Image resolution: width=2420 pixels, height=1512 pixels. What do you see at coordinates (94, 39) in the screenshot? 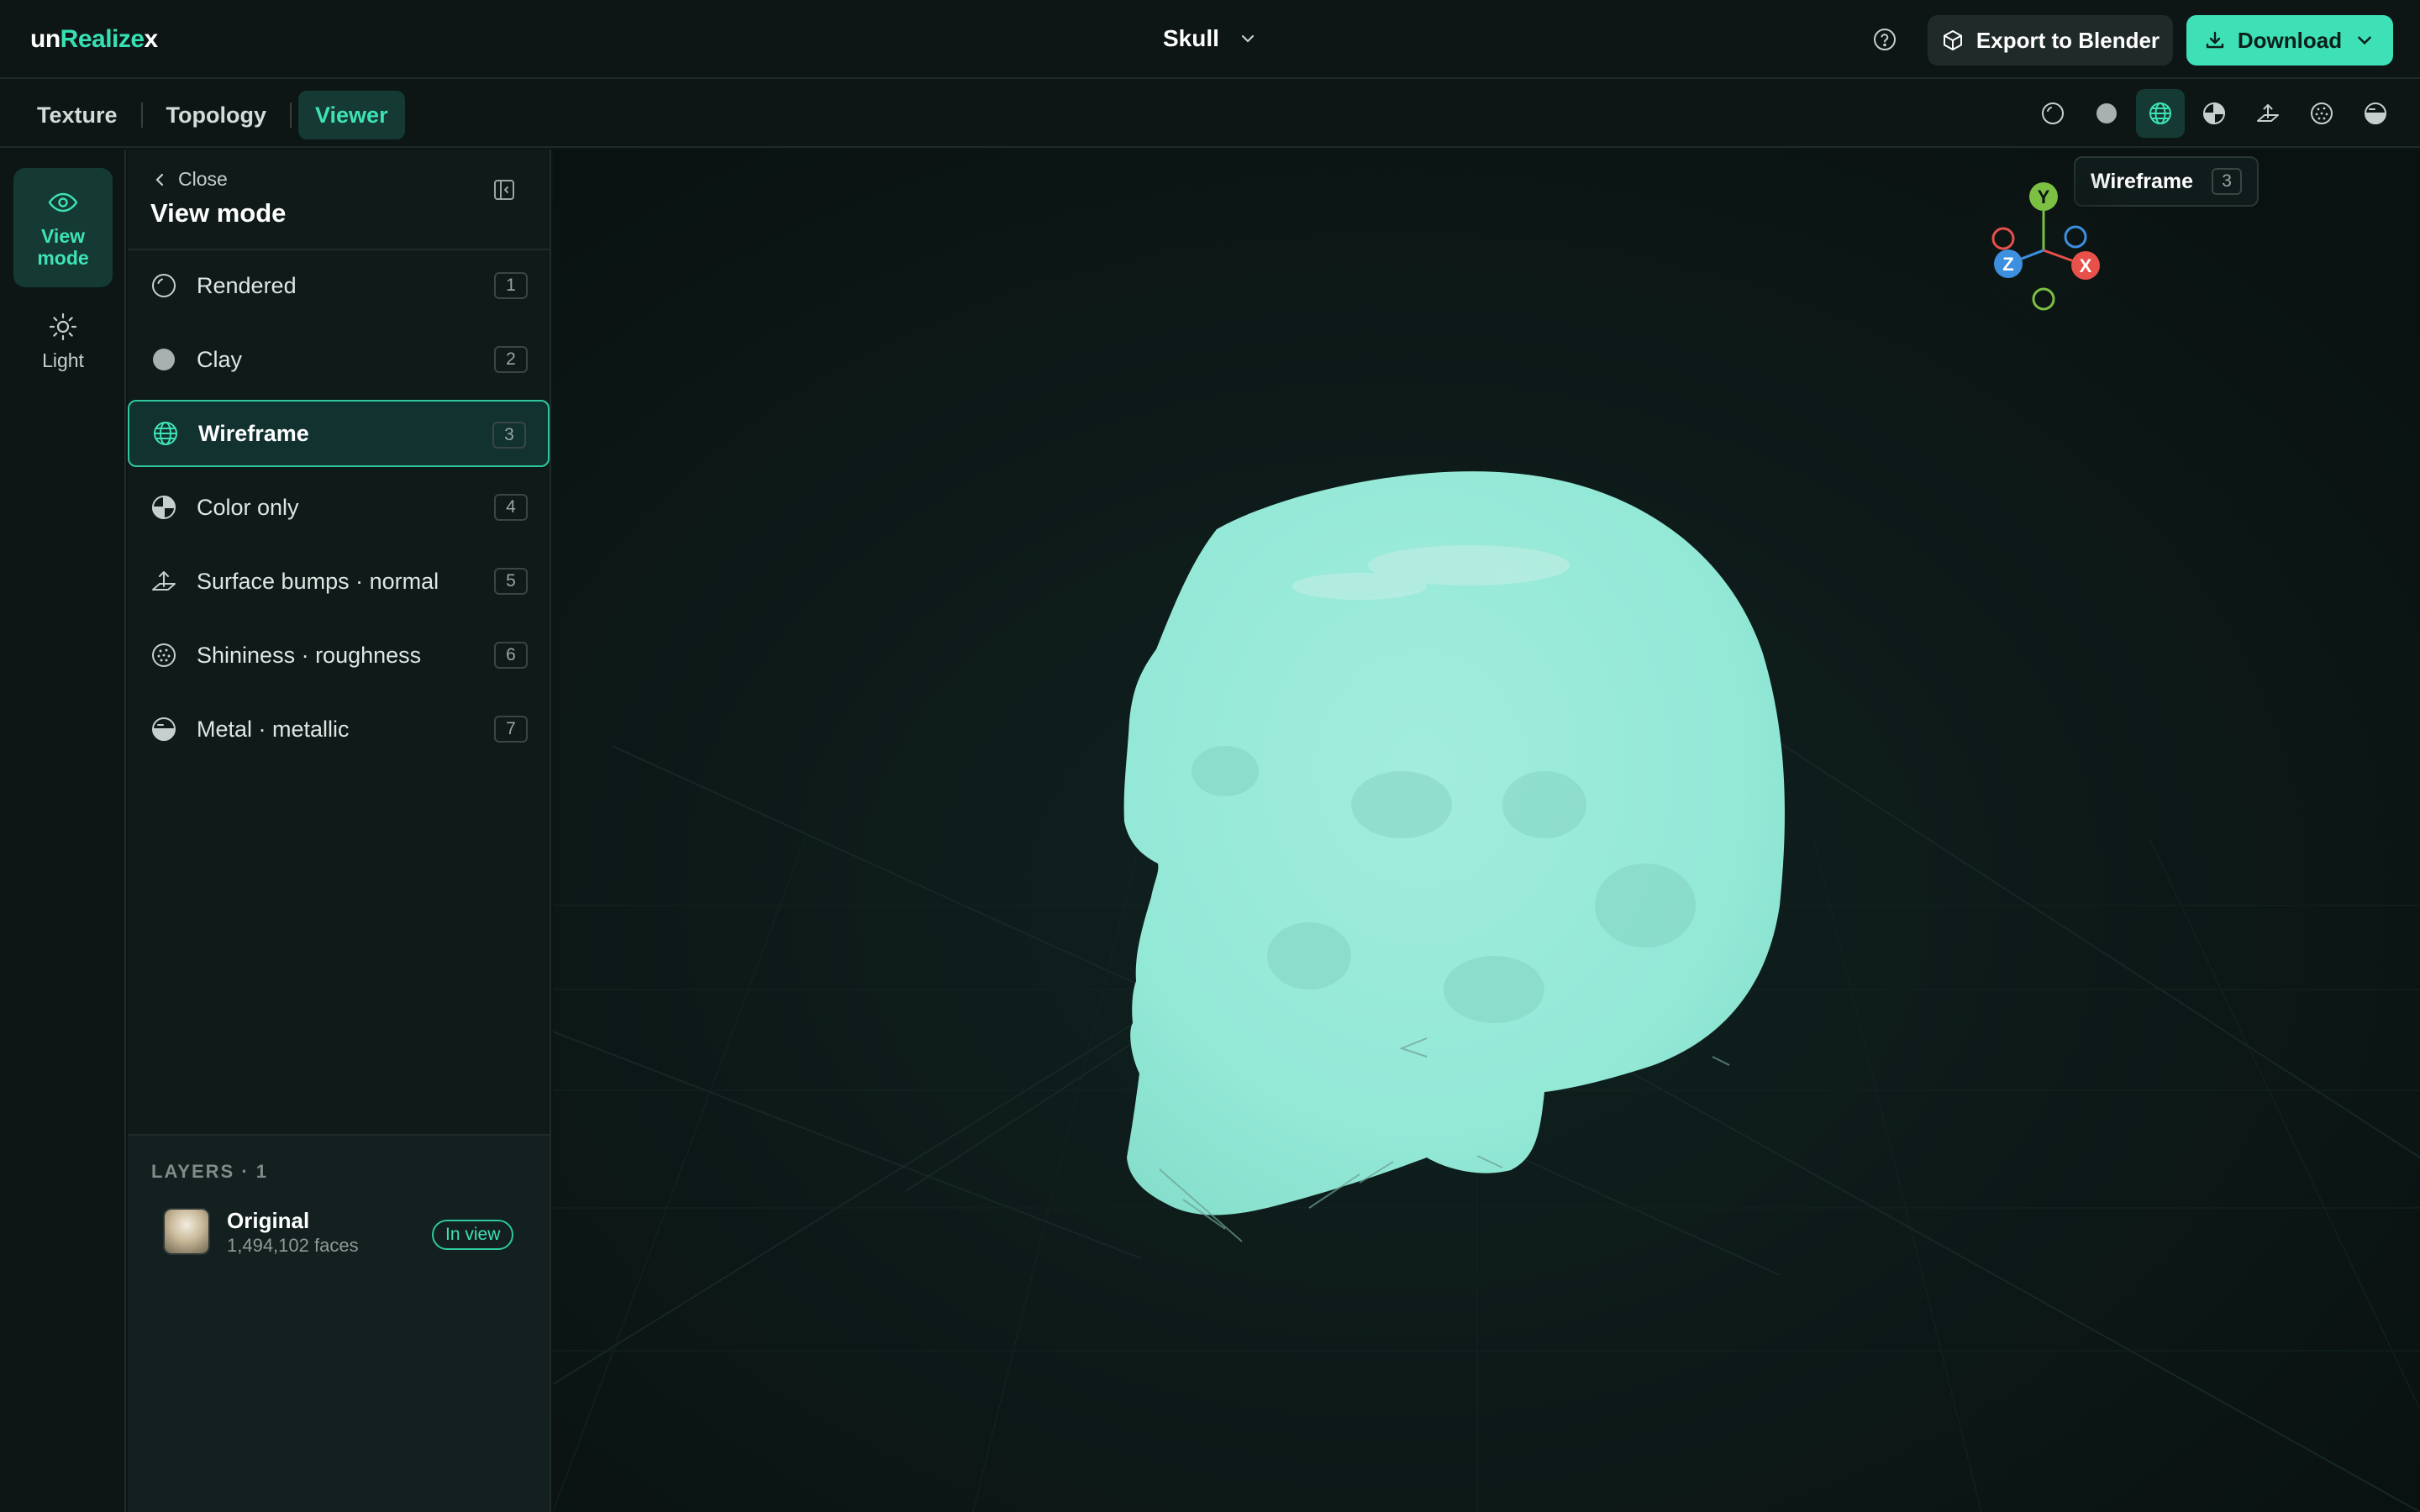
I see `app-logo: unRealizex` at bounding box center [94, 39].